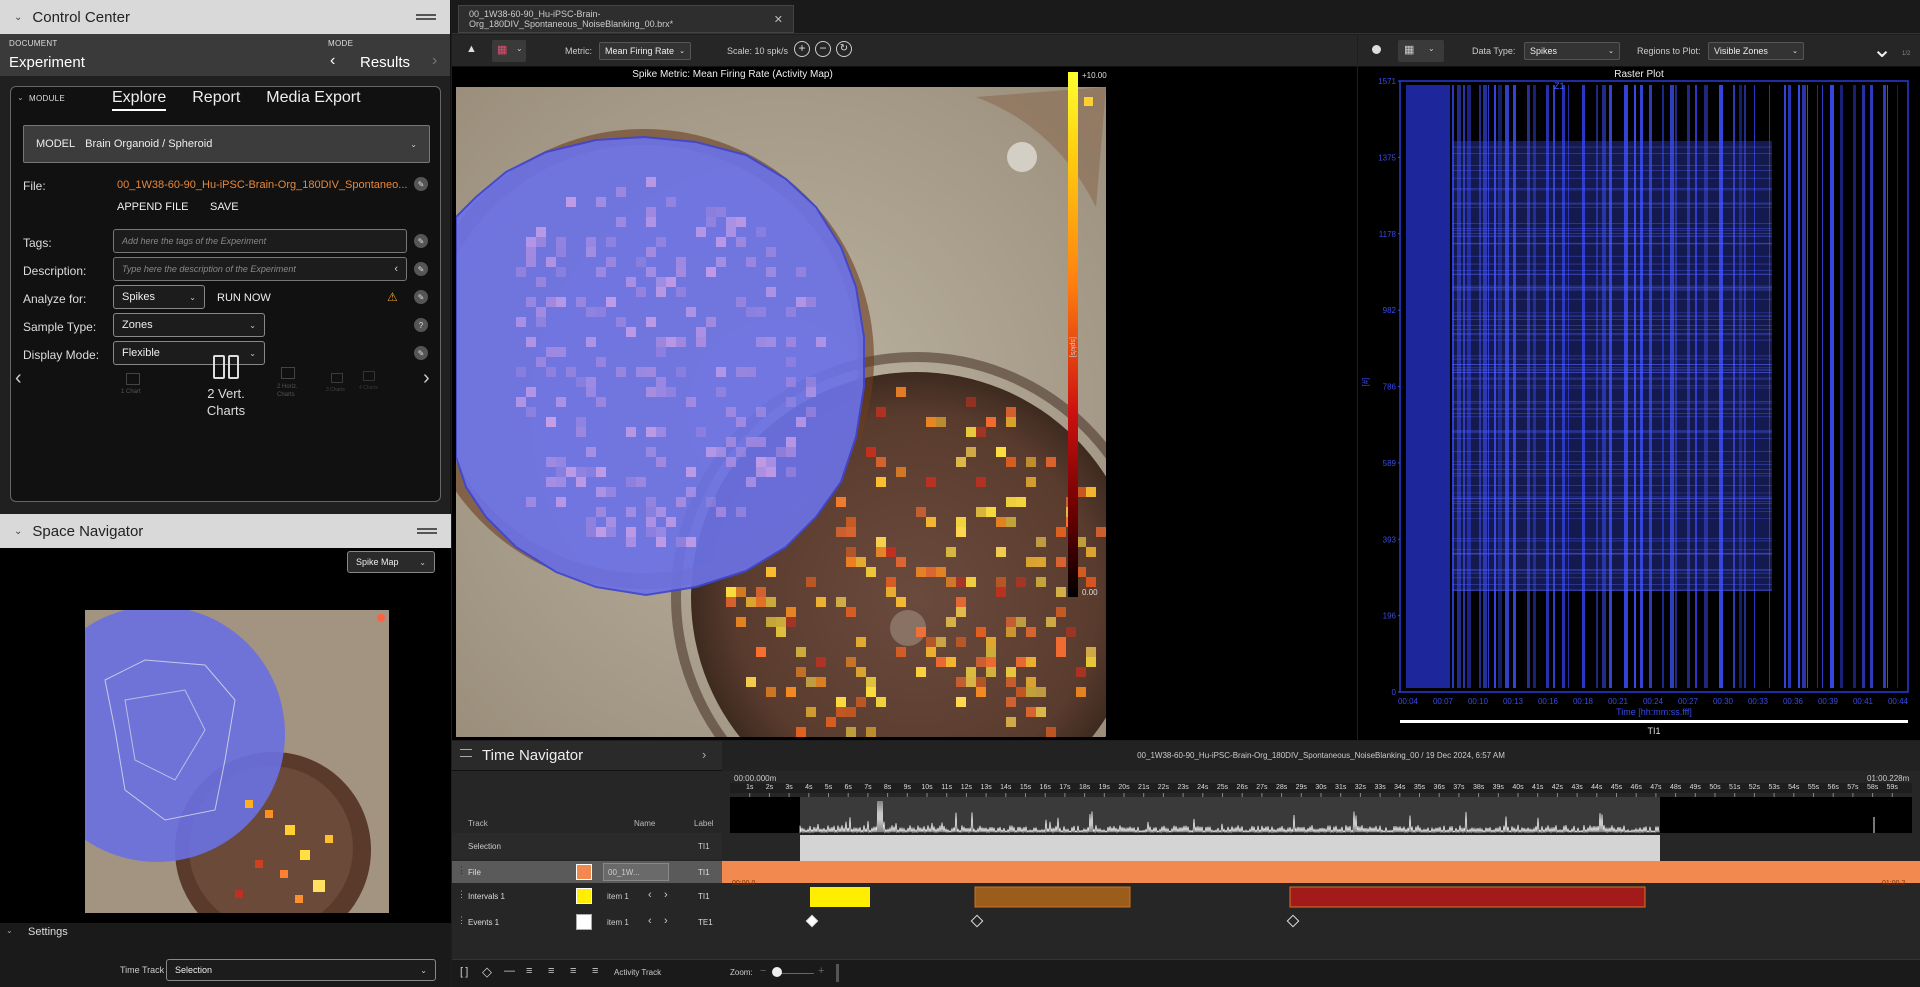 The height and width of the screenshot is (987, 1920). I want to click on track-row-events: ⋮ Events 1 item 1 ‹ › TE1, so click(587, 922).